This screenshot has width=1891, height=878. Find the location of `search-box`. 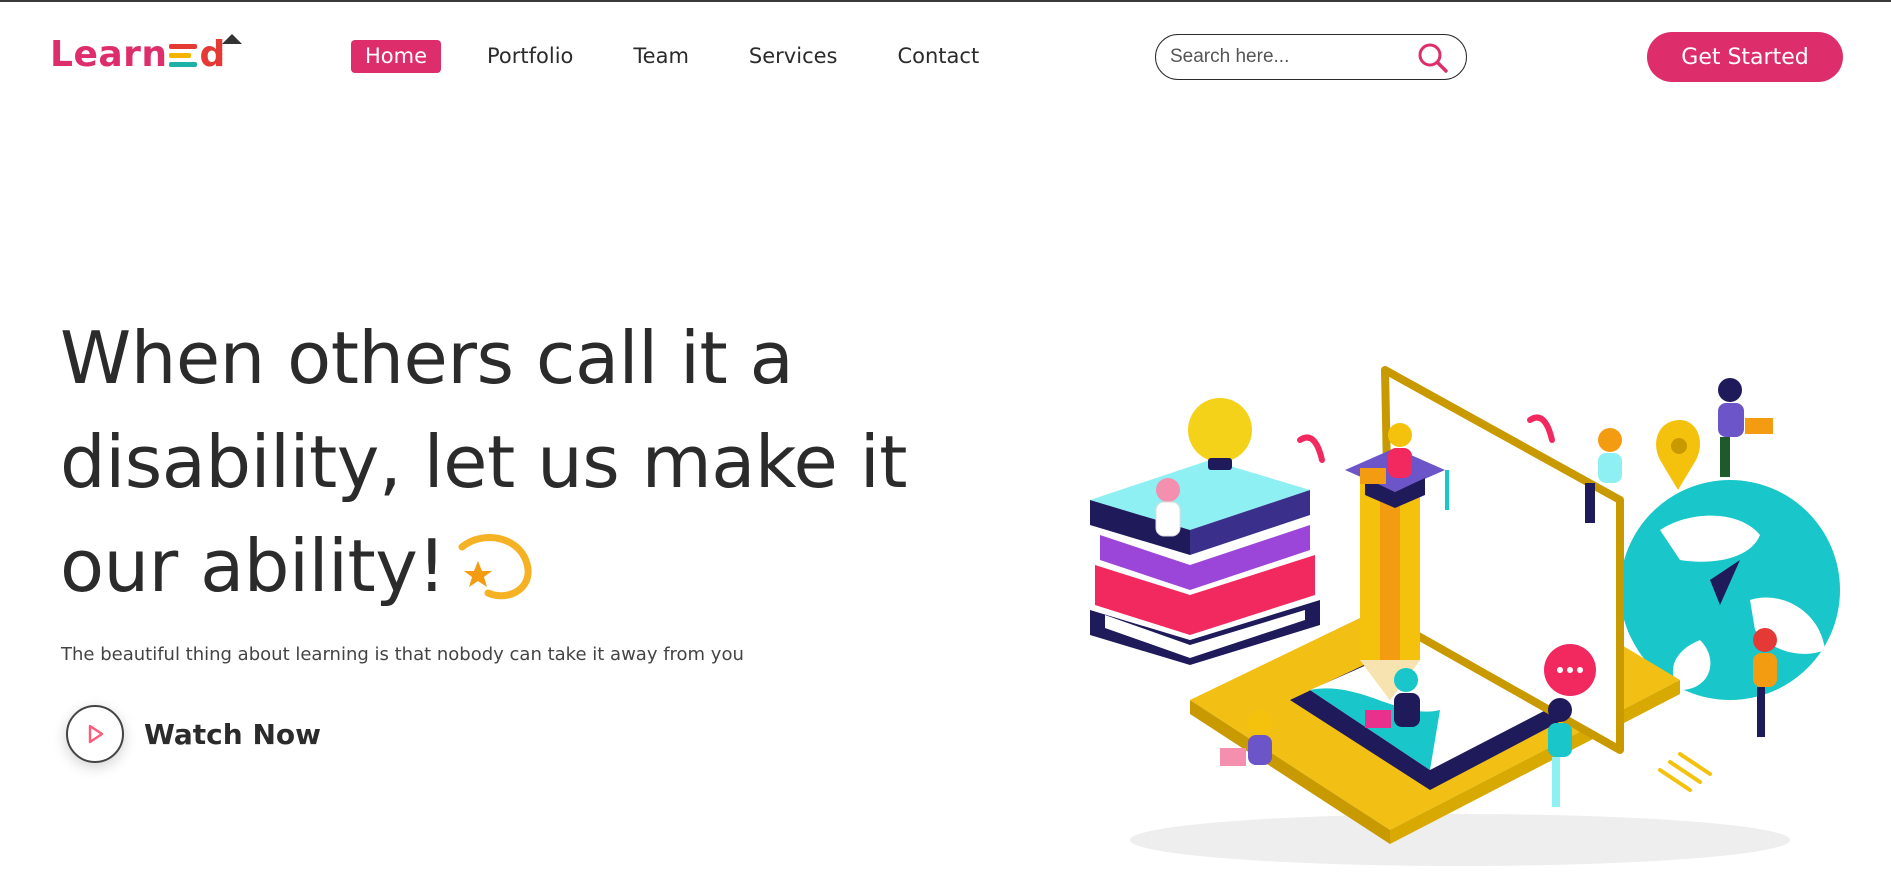

search-box is located at coordinates (1311, 57).